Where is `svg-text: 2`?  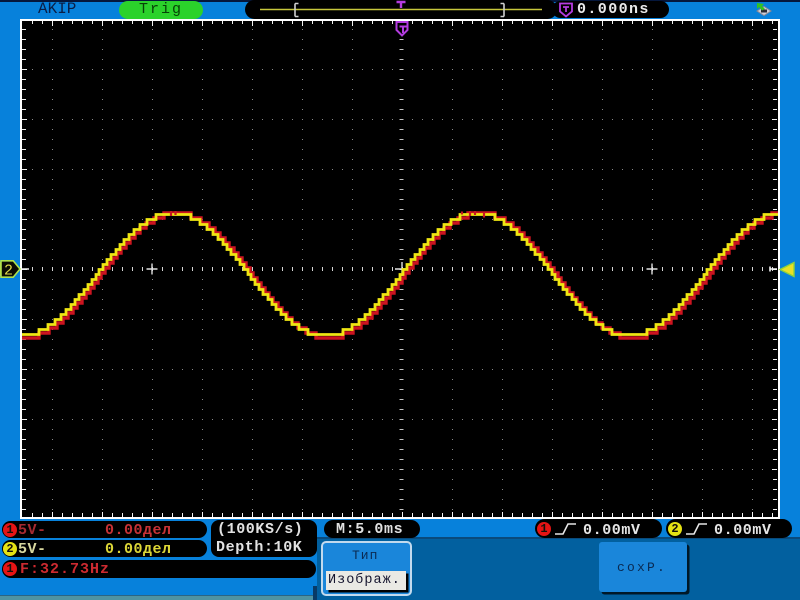
svg-text: 2 is located at coordinates (8, 271).